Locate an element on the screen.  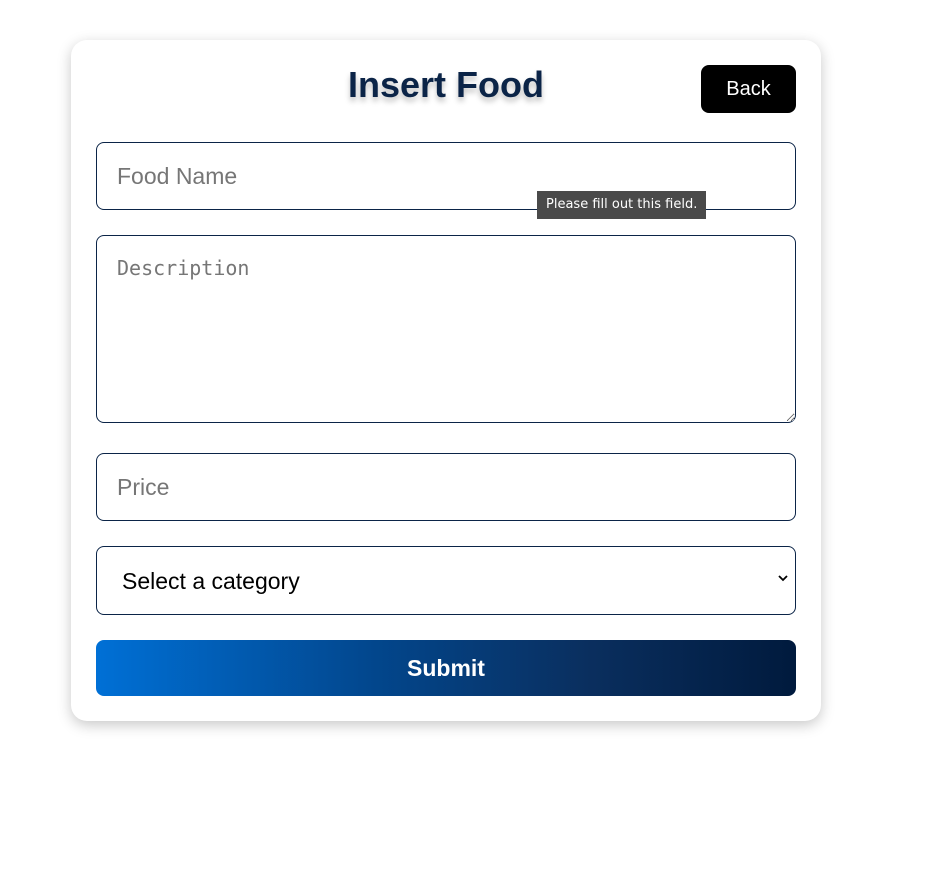
submit-button: Submit is located at coordinates (446, 668).